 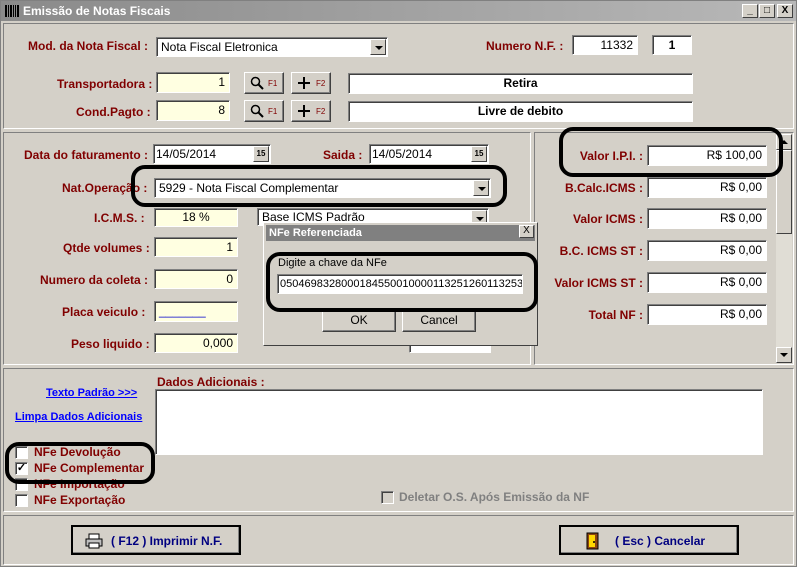 I want to click on qtde-field: 1, so click(x=196, y=247).